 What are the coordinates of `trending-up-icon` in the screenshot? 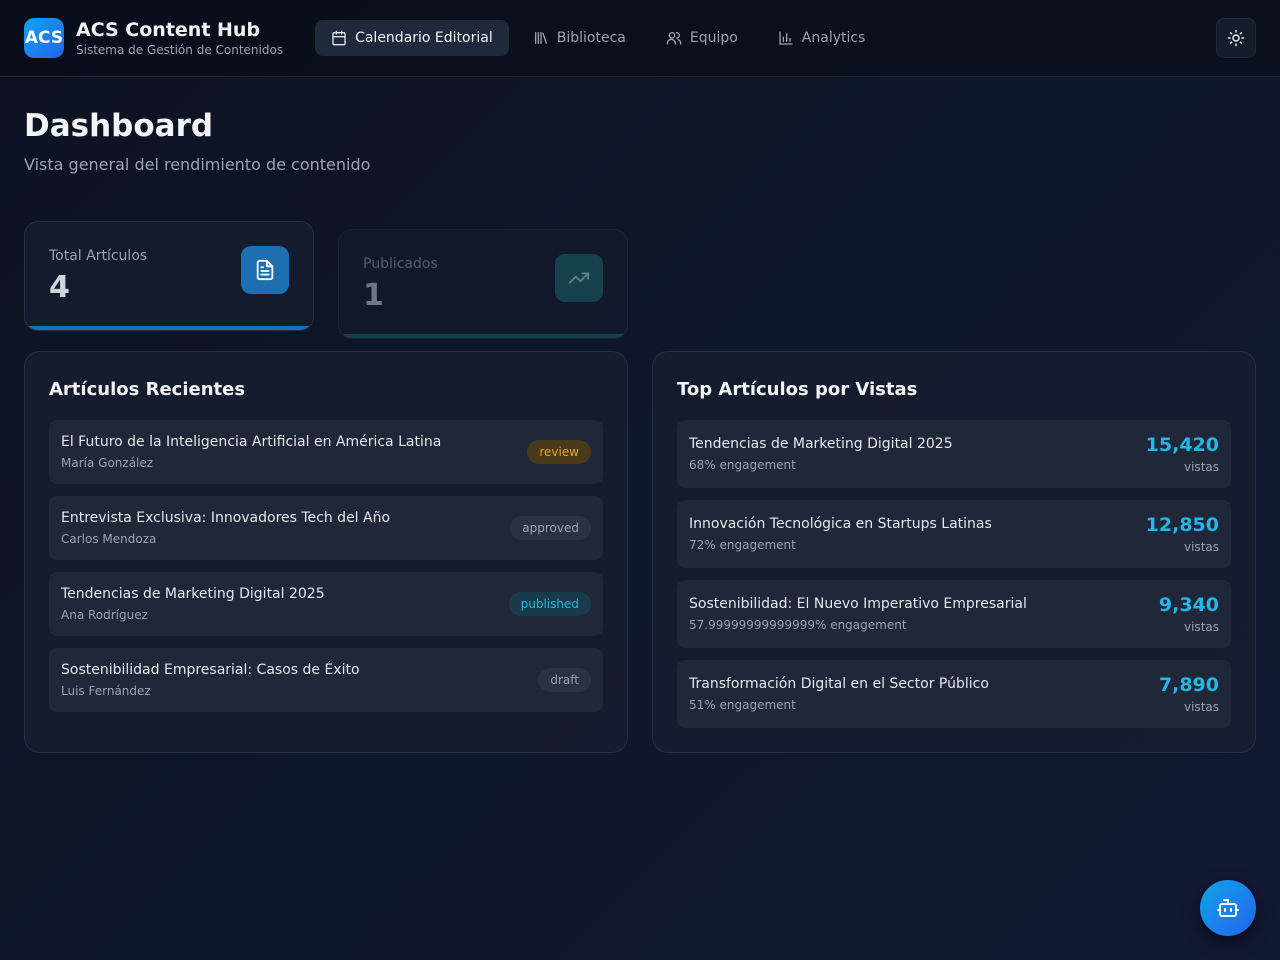 It's located at (579, 278).